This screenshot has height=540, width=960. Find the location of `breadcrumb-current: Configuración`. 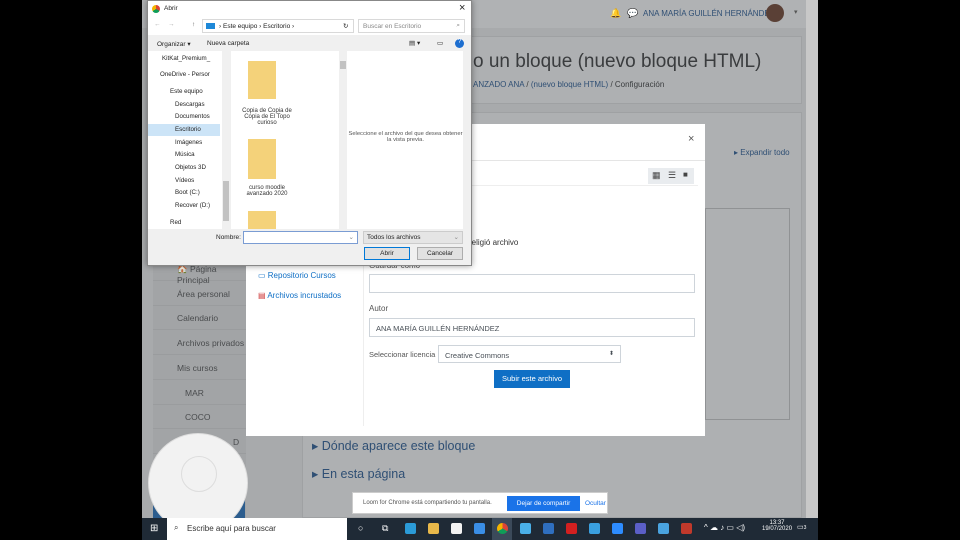

breadcrumb-current: Configuración is located at coordinates (639, 84).